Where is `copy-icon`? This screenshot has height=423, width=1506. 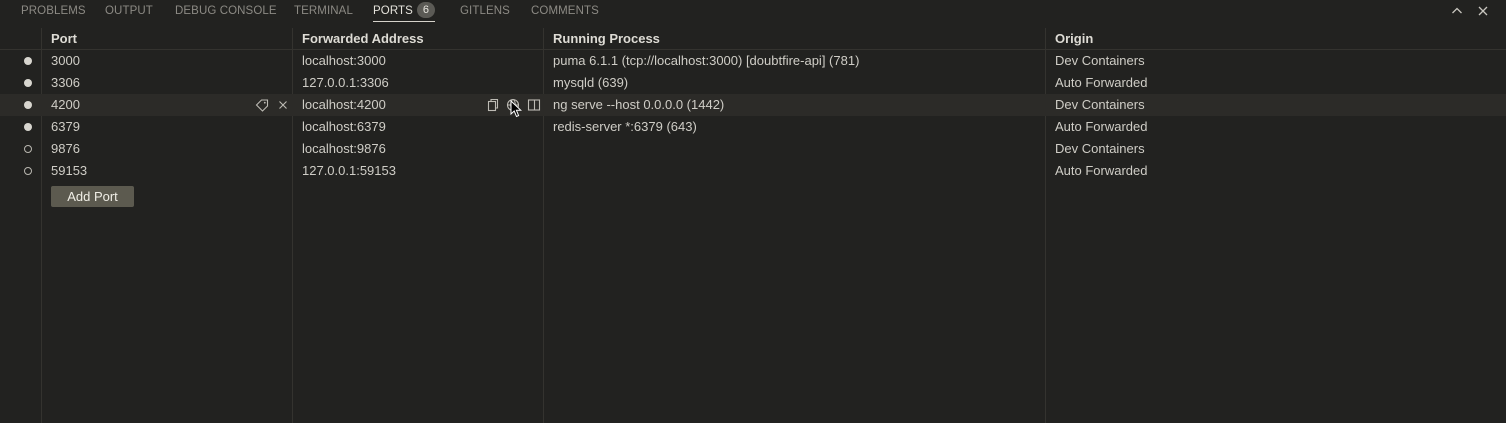 copy-icon is located at coordinates (493, 105).